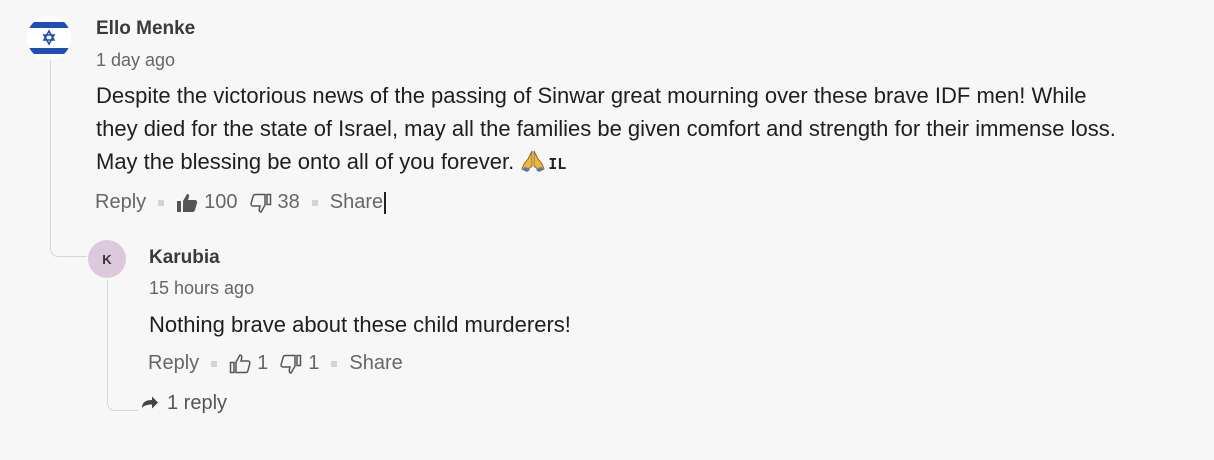 This screenshot has height=460, width=1214. Describe the element at coordinates (136, 60) in the screenshot. I see `comment-timestamp: 1 day ago` at that location.